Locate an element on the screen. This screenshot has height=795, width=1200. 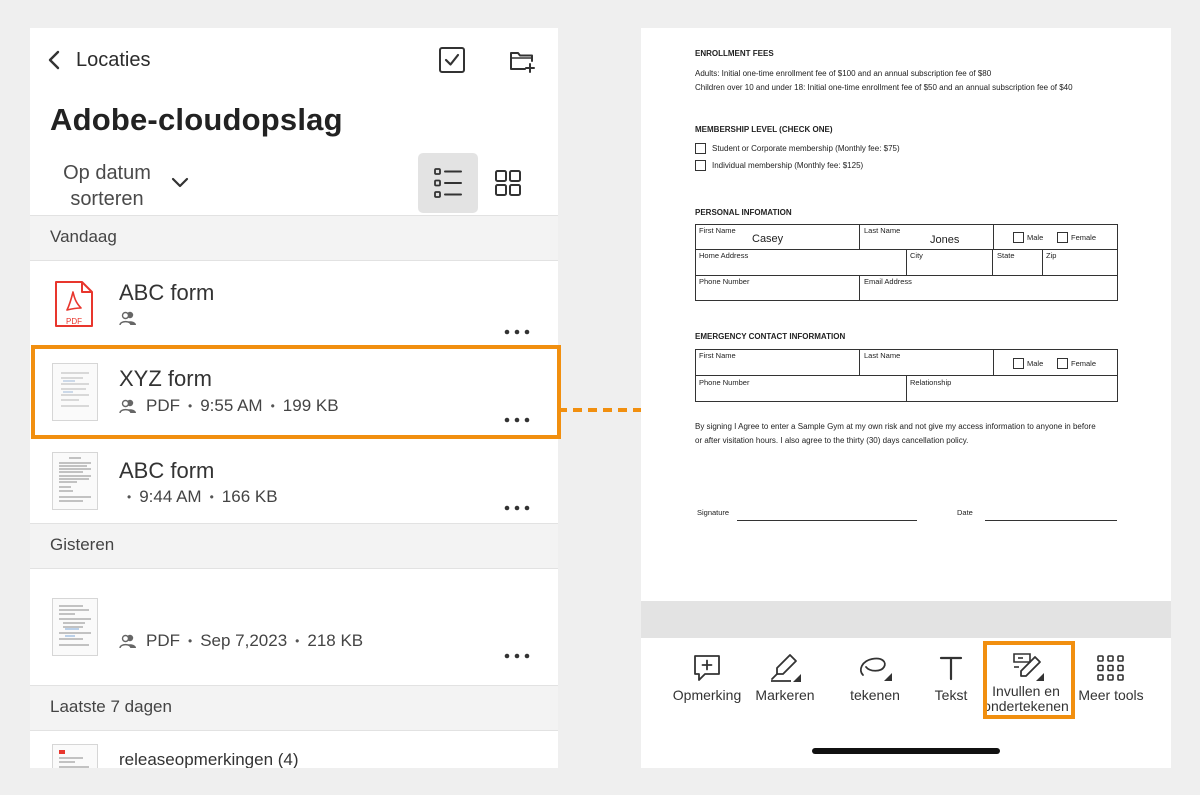
comment-tool: Opmerking is located at coordinates (707, 690).